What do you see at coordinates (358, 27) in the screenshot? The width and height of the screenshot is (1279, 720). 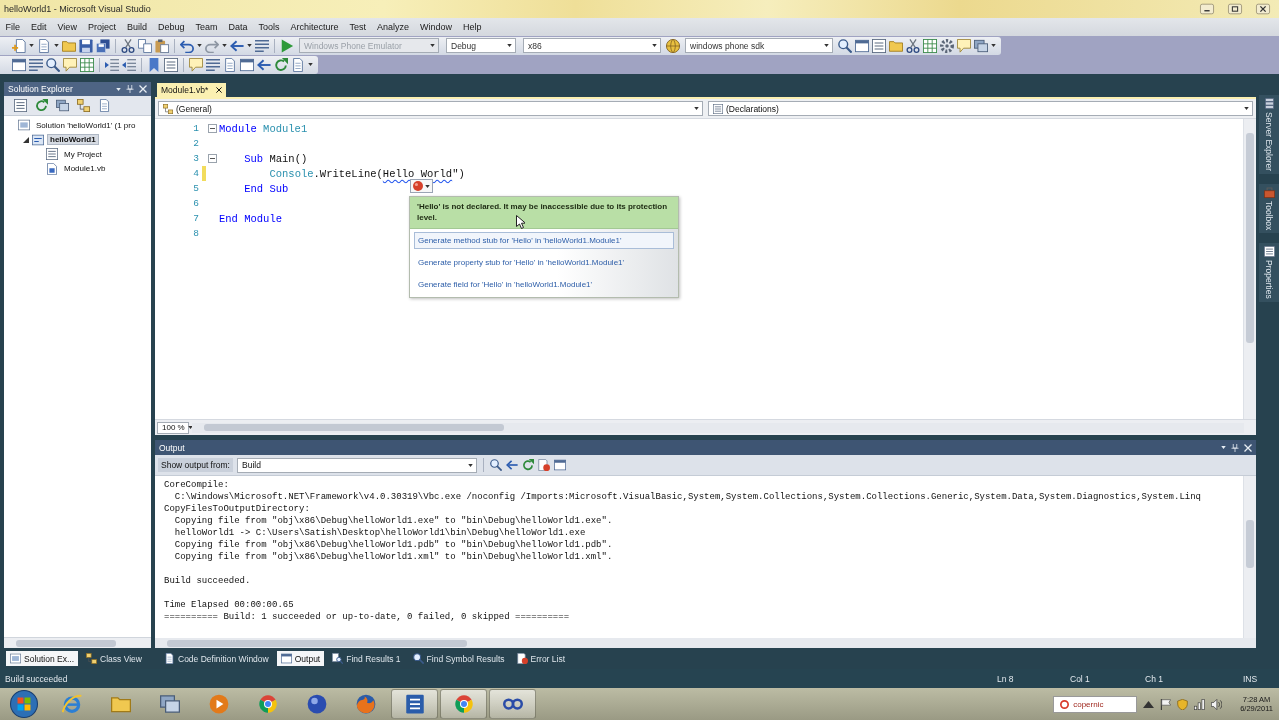 I see `menu-item: Test` at bounding box center [358, 27].